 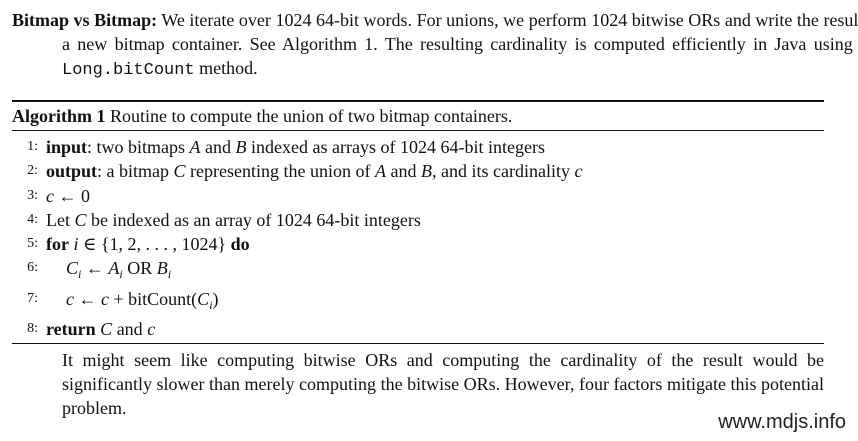 What do you see at coordinates (280, 171) in the screenshot?
I see `line-text: representing the union of` at bounding box center [280, 171].